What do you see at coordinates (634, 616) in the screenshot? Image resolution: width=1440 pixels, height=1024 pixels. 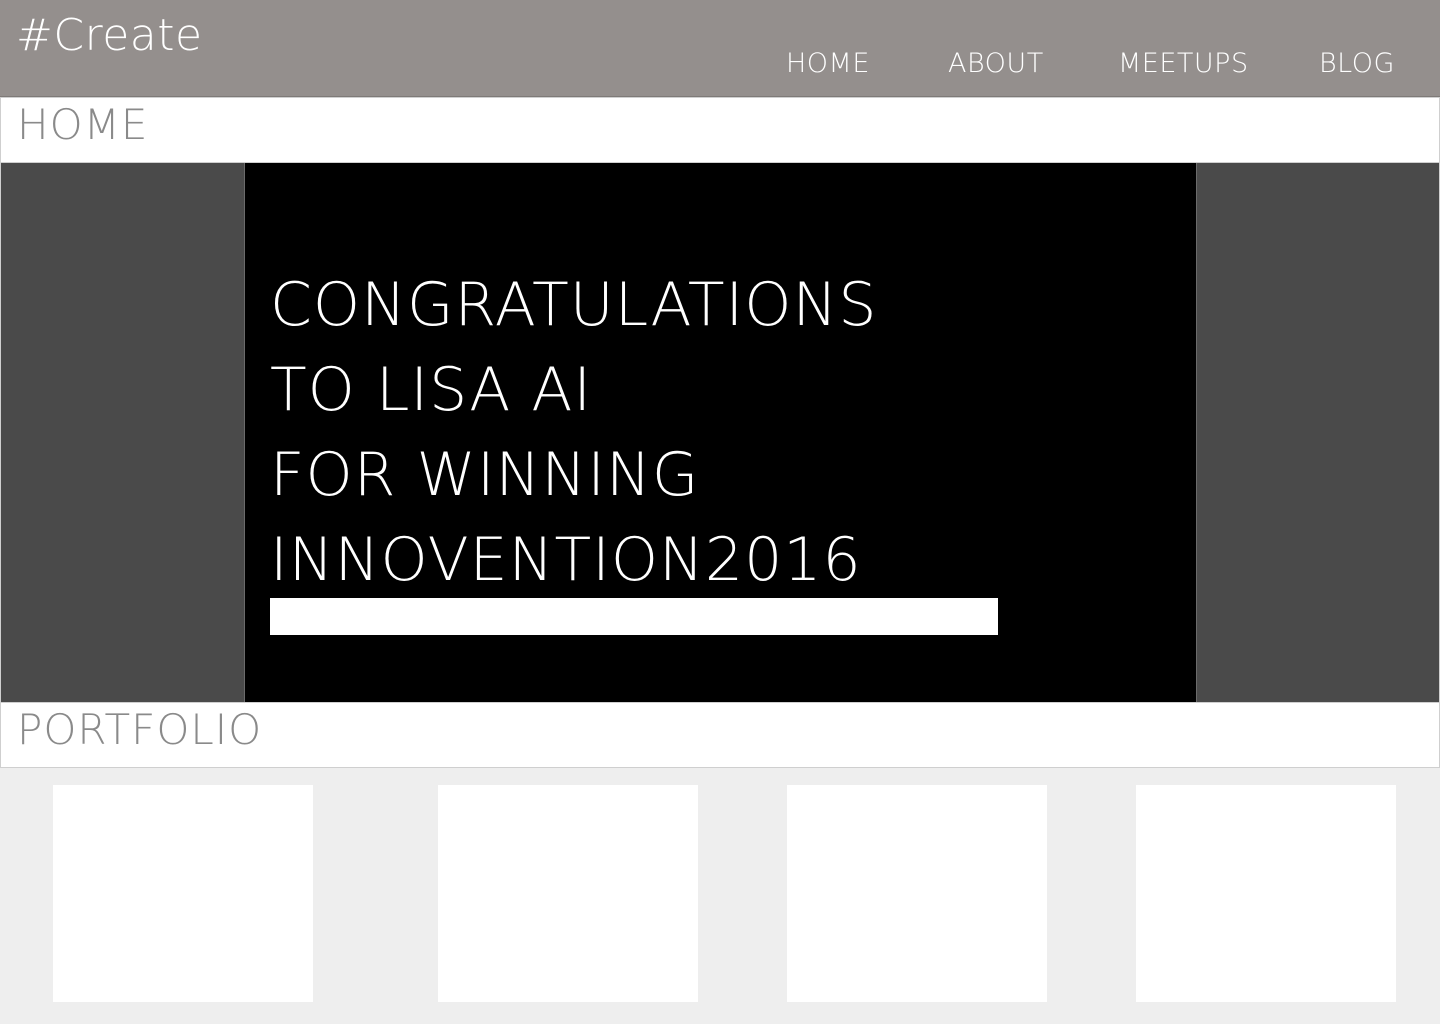 I see `hero-underline-bar` at bounding box center [634, 616].